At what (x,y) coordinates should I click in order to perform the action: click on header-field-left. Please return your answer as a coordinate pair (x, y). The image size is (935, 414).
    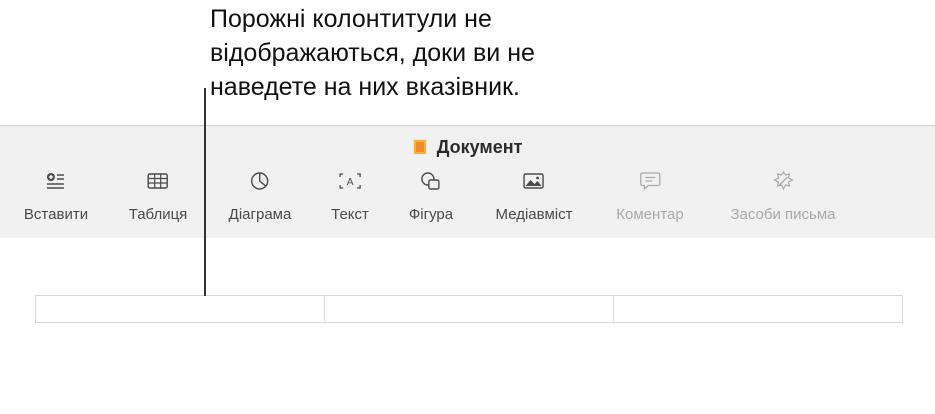
    Looking at the image, I should click on (180, 309).